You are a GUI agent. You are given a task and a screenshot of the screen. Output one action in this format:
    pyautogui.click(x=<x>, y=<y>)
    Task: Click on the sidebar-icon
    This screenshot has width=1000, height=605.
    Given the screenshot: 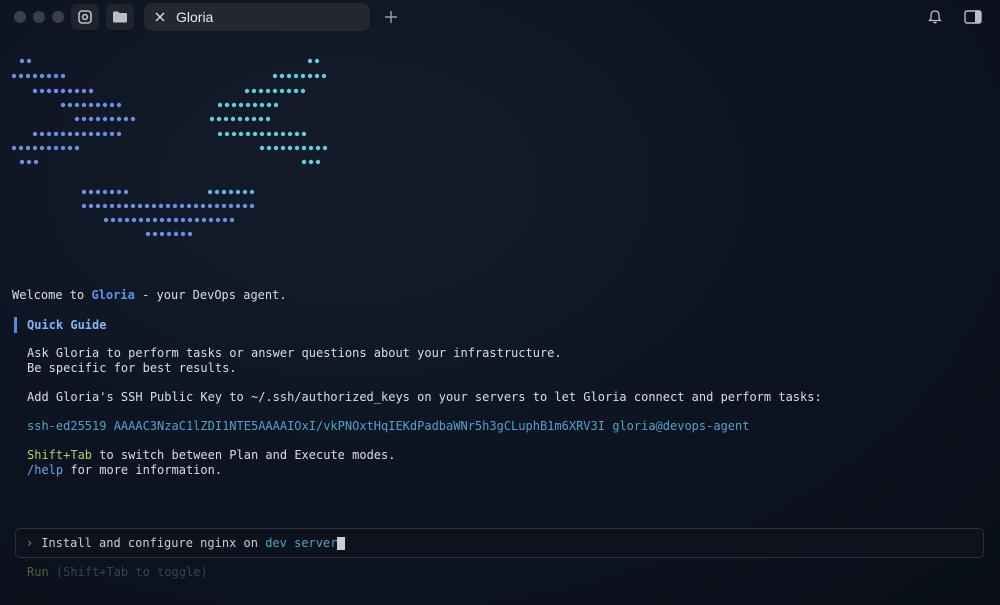 What is the action you would take?
    pyautogui.click(x=973, y=16)
    